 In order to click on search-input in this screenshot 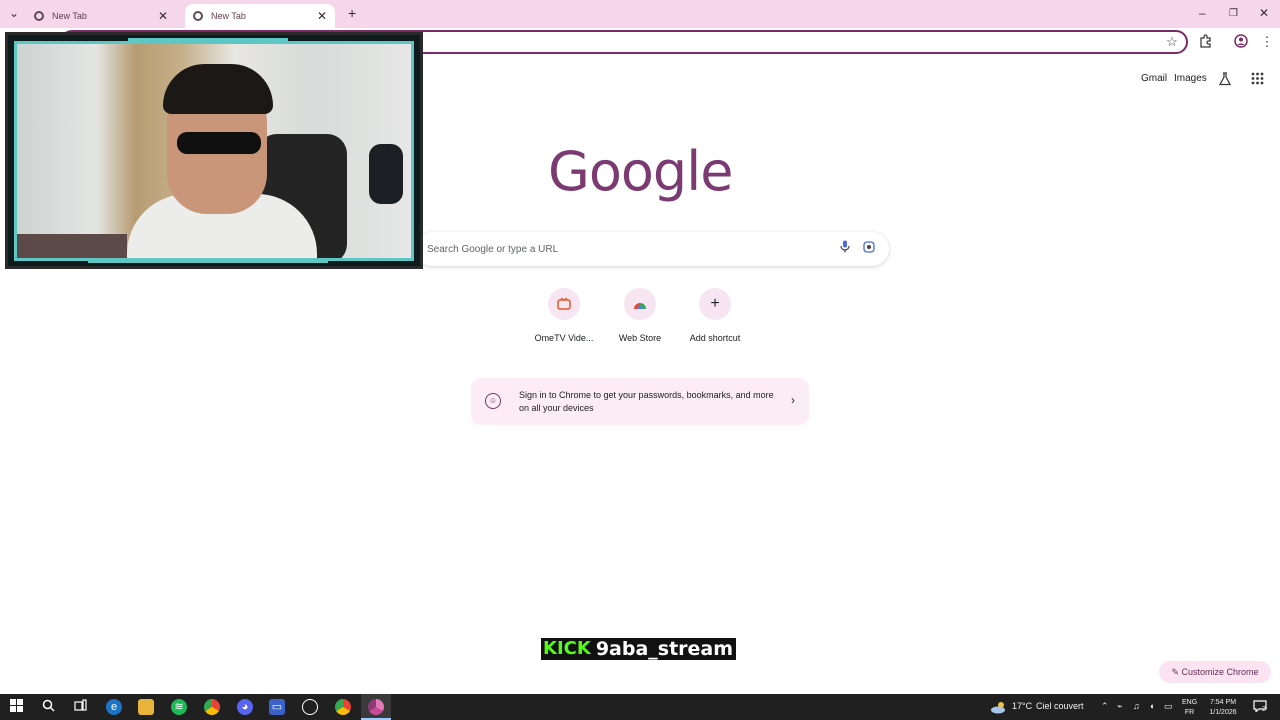, I will do `click(627, 249)`.